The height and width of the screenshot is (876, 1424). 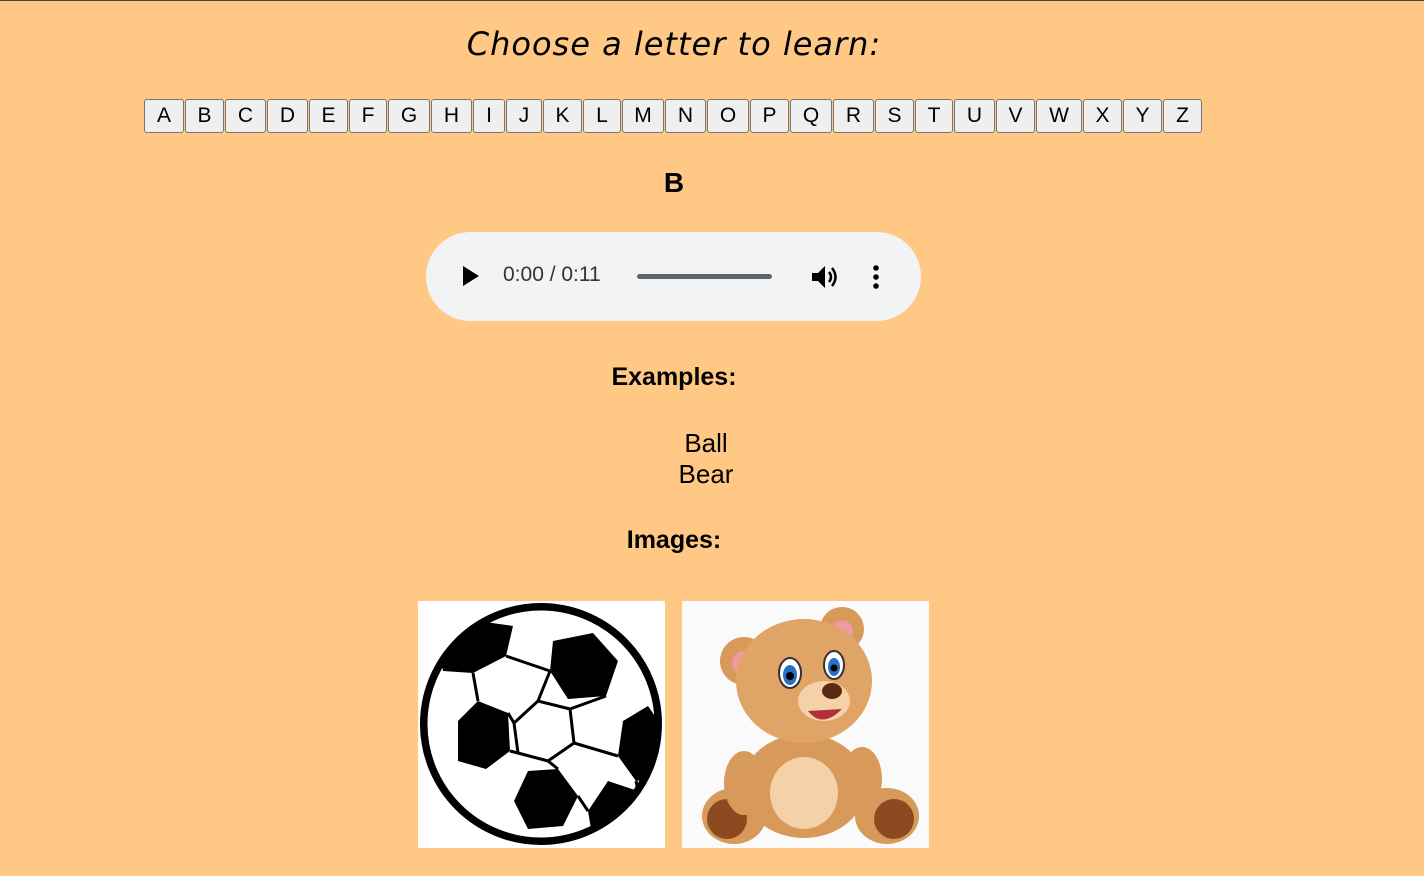 I want to click on letter-button-m: M, so click(x=643, y=116).